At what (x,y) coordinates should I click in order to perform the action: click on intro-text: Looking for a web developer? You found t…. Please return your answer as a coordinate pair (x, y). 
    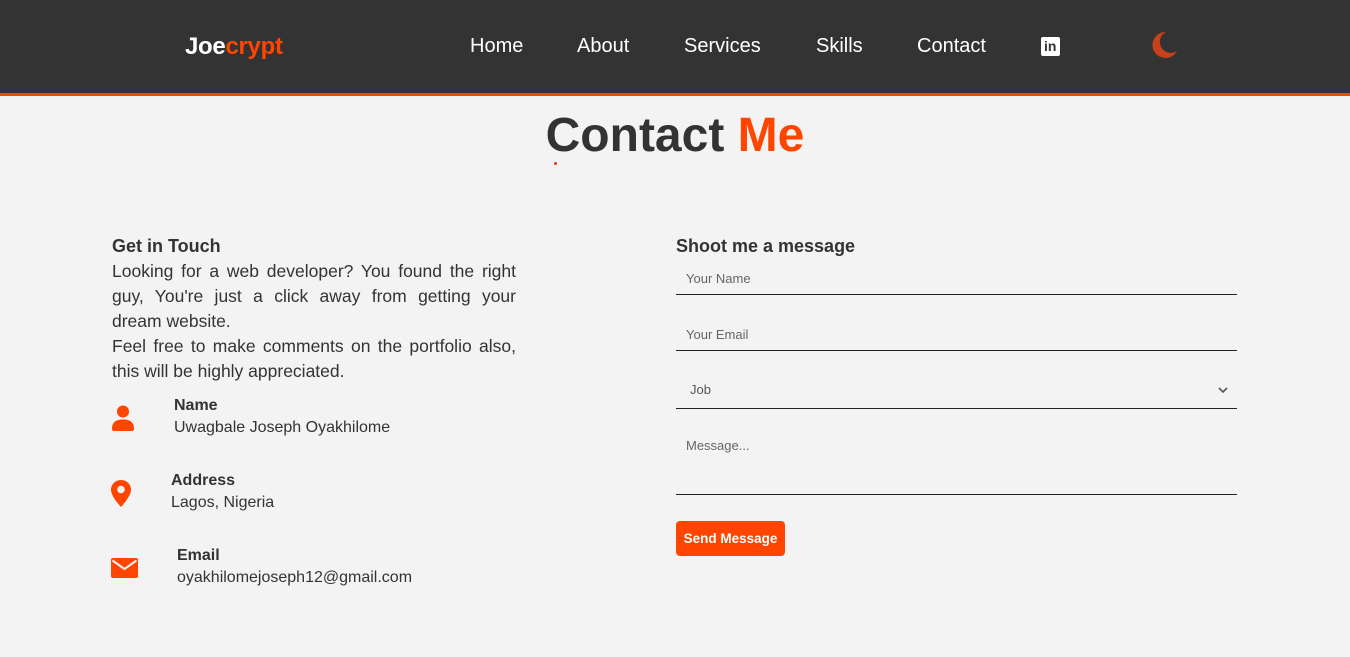
    Looking at the image, I should click on (314, 321).